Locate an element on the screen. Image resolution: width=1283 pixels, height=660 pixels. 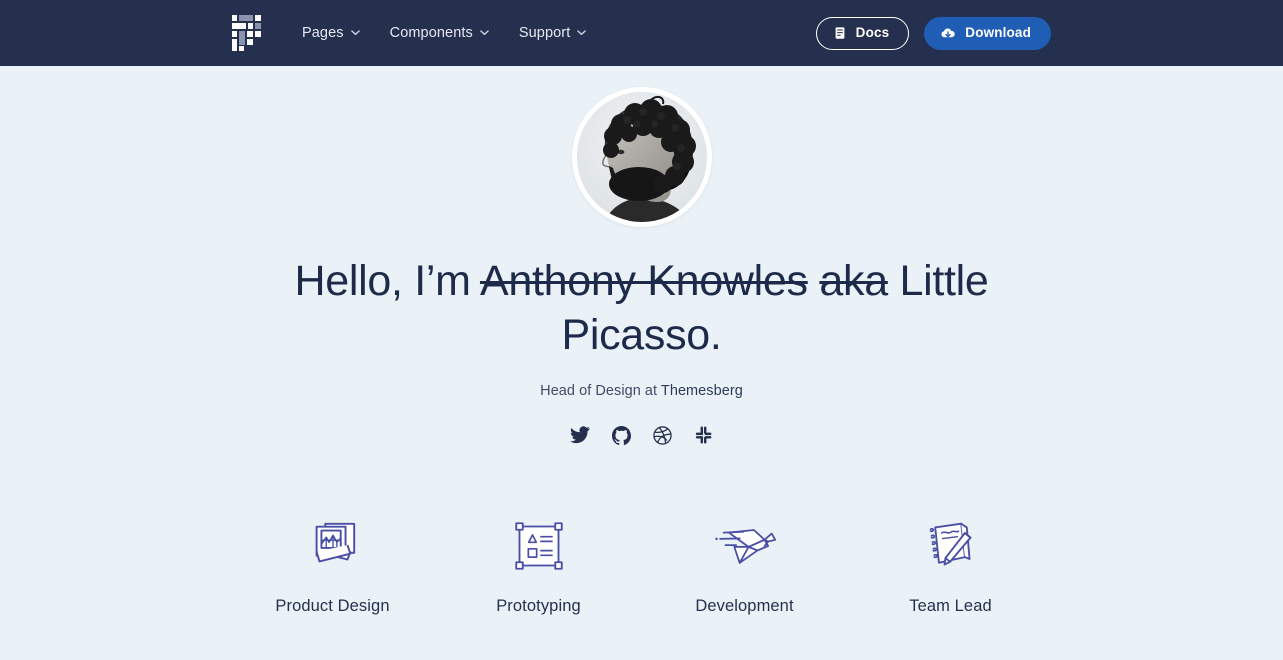
nav-item-components: Components is located at coordinates (439, 33).